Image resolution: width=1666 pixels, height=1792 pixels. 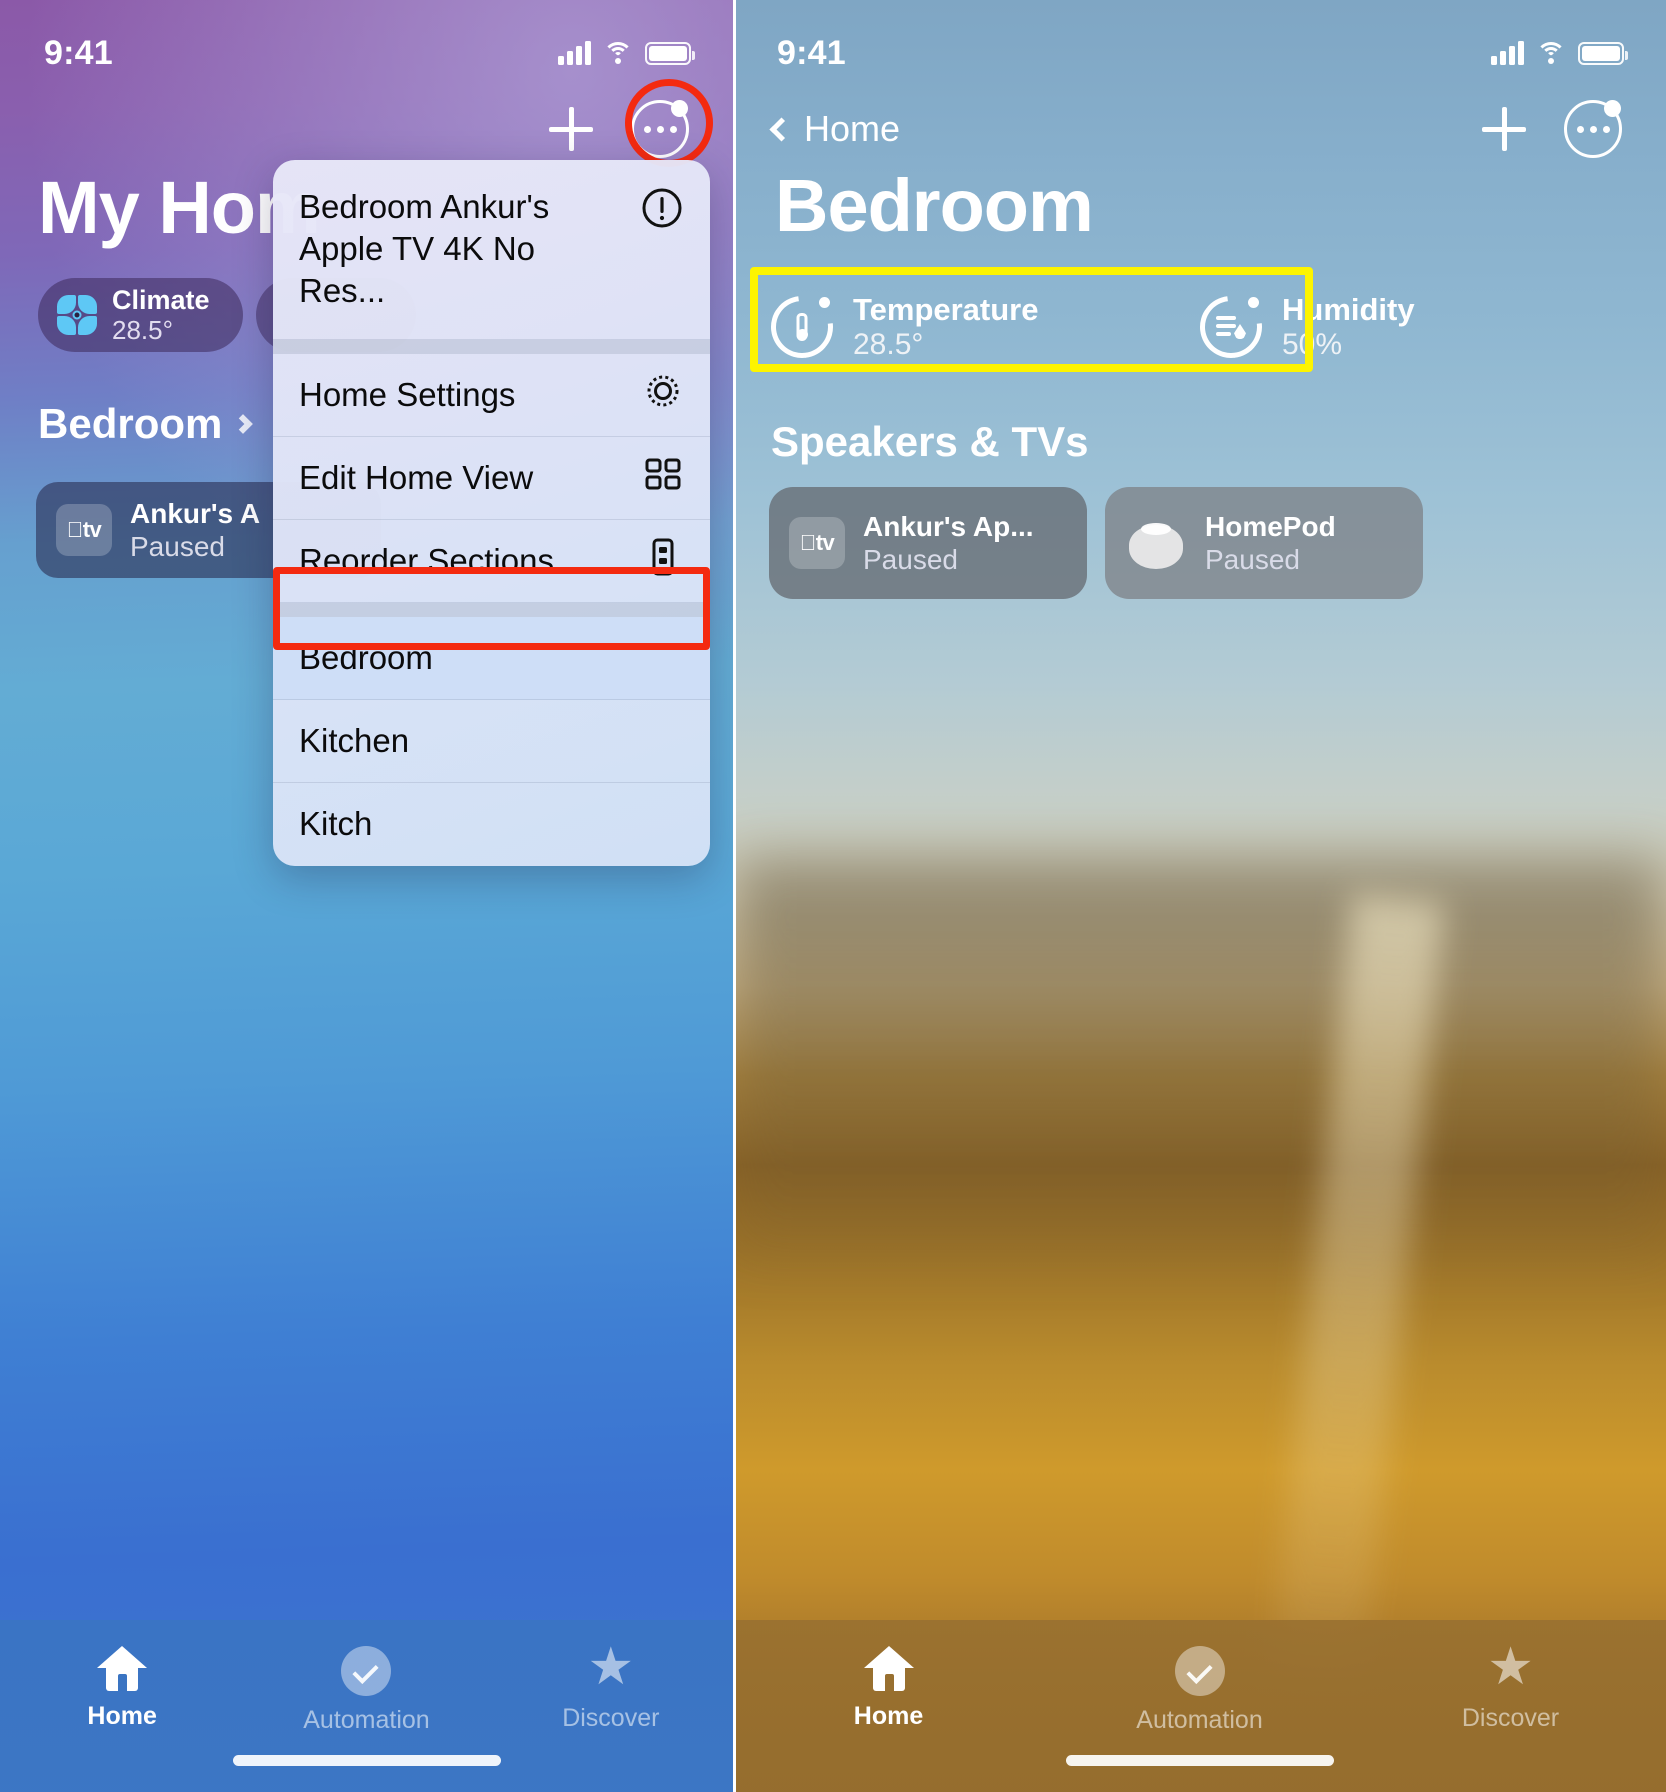 I want to click on more-button, so click(x=1593, y=129).